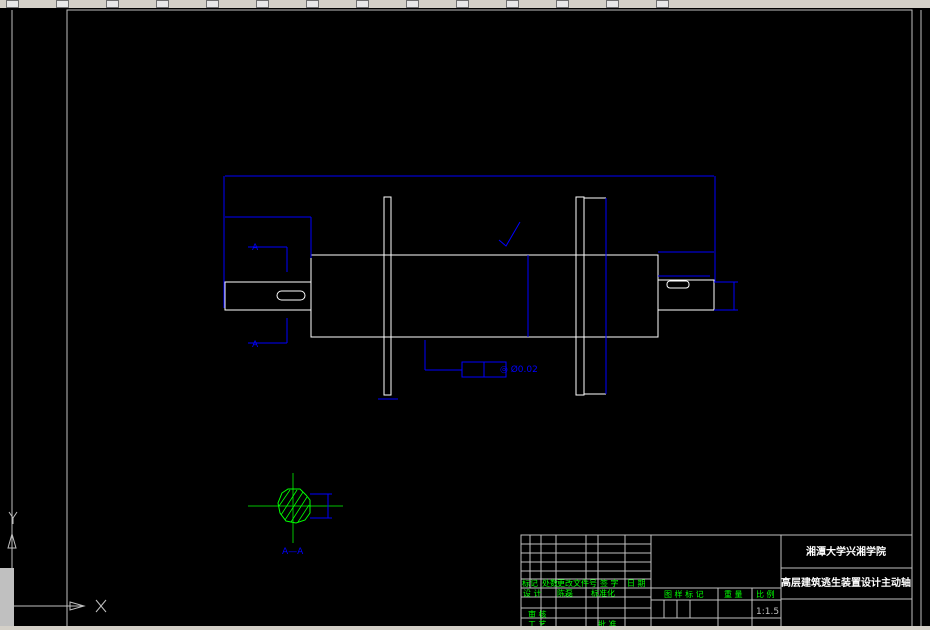  What do you see at coordinates (465, 628) in the screenshot?
I see `status-bar` at bounding box center [465, 628].